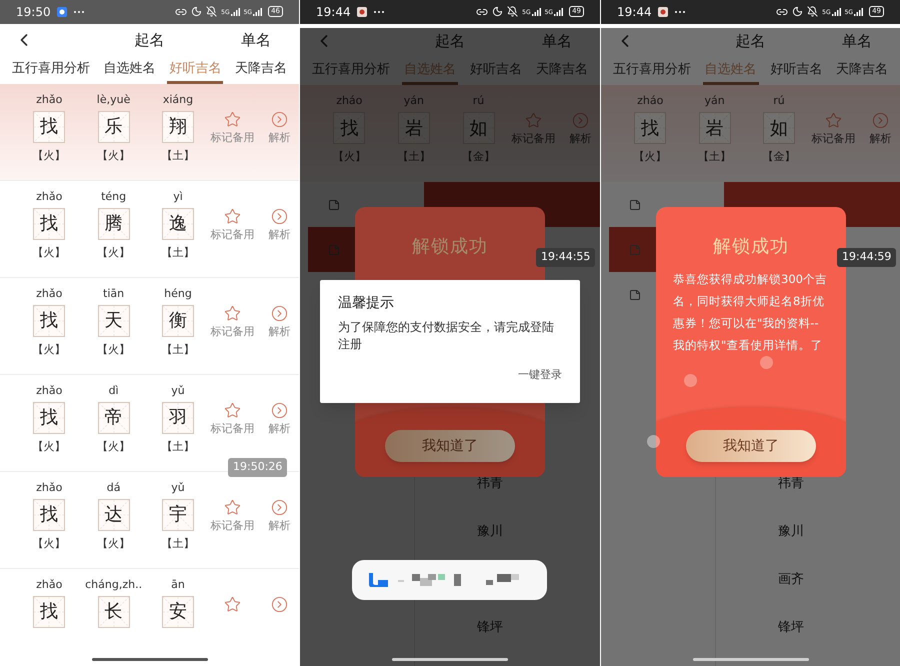 The height and width of the screenshot is (666, 900). Describe the element at coordinates (714, 128) in the screenshot. I see `character-cell: 岩` at that location.